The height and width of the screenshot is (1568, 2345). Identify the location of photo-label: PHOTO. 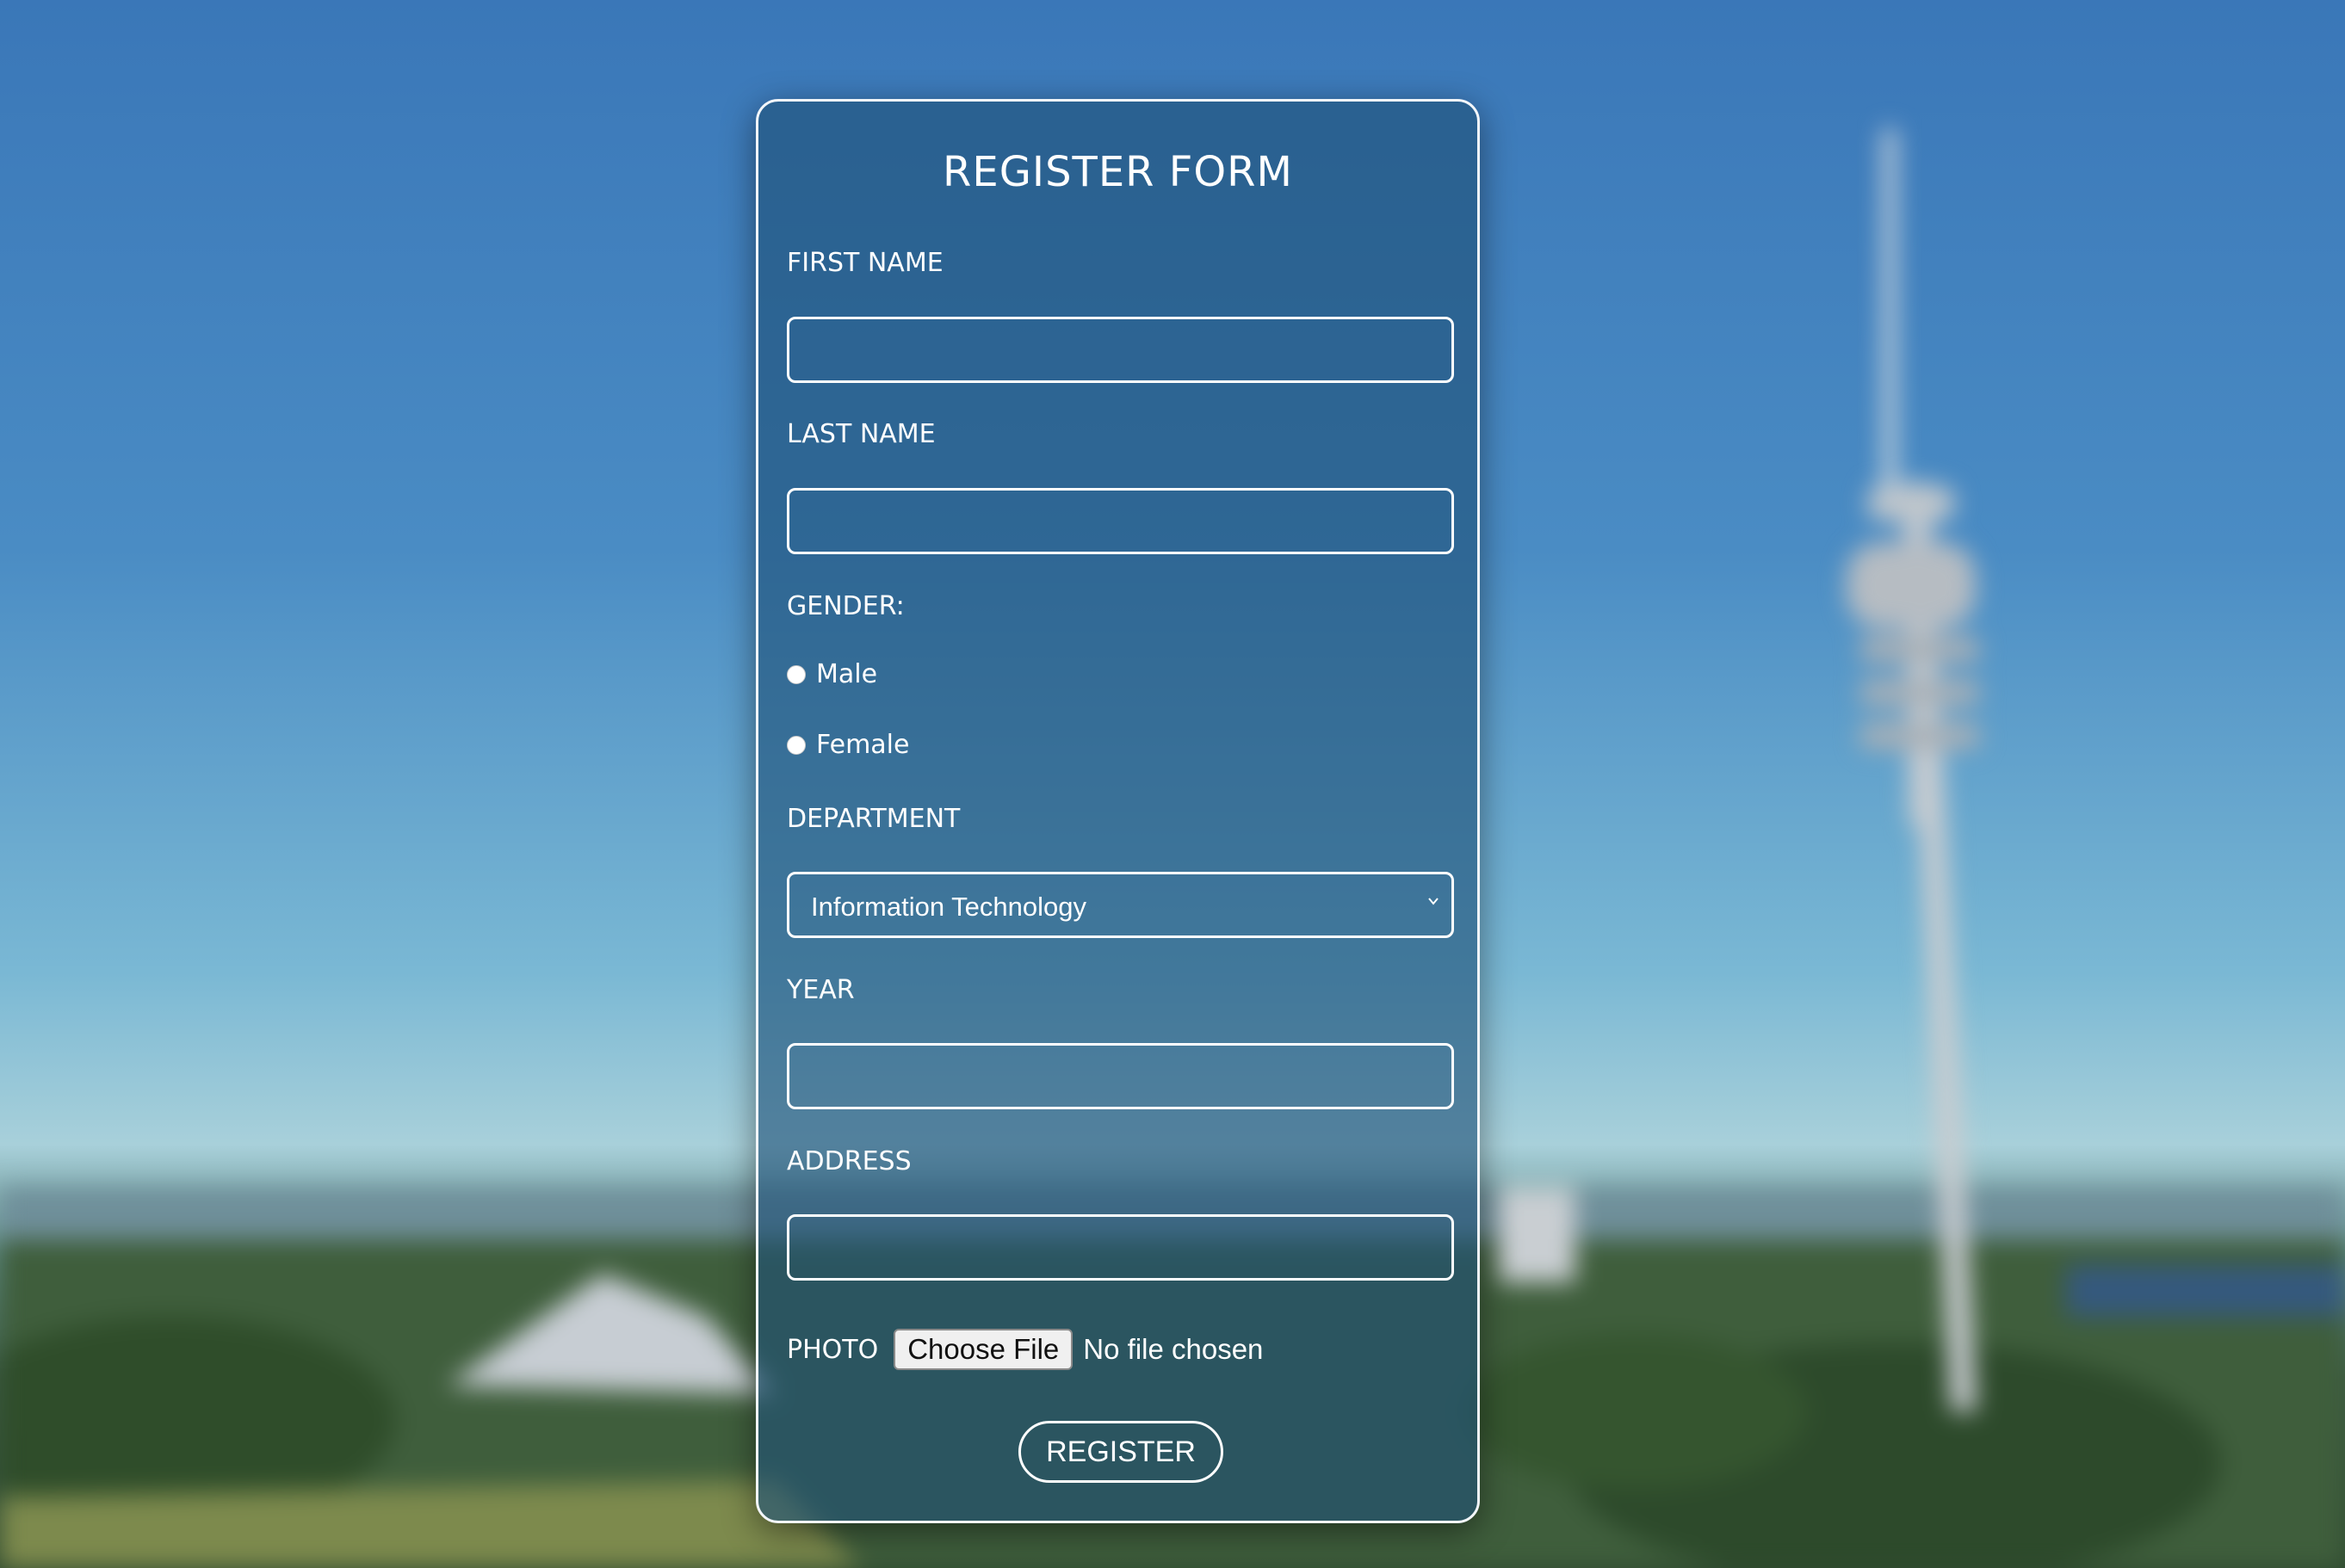
(833, 1350).